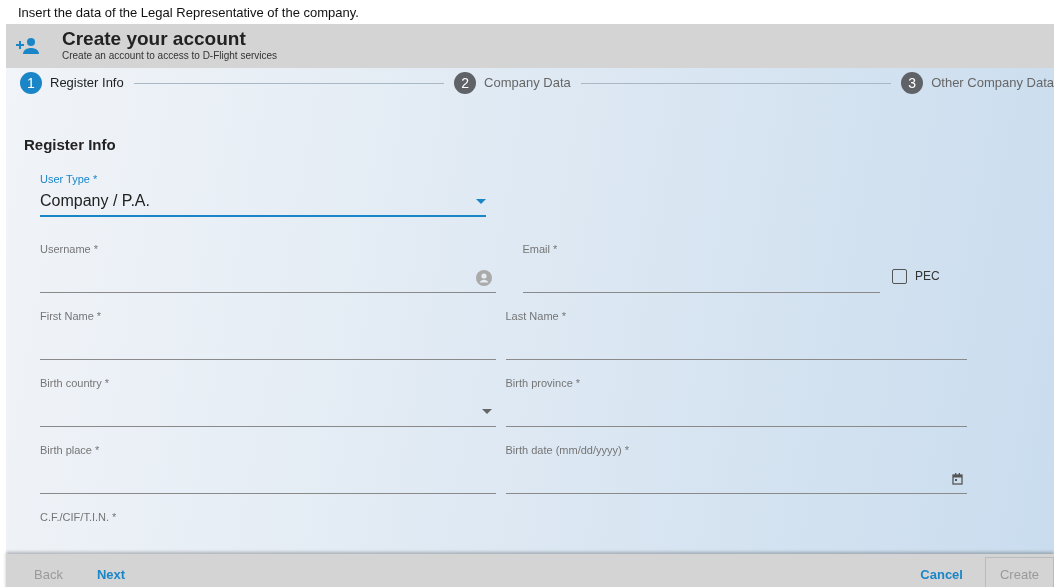 This screenshot has height=587, width=1054. Describe the element at coordinates (69, 179) in the screenshot. I see `field-label: User Type *` at that location.